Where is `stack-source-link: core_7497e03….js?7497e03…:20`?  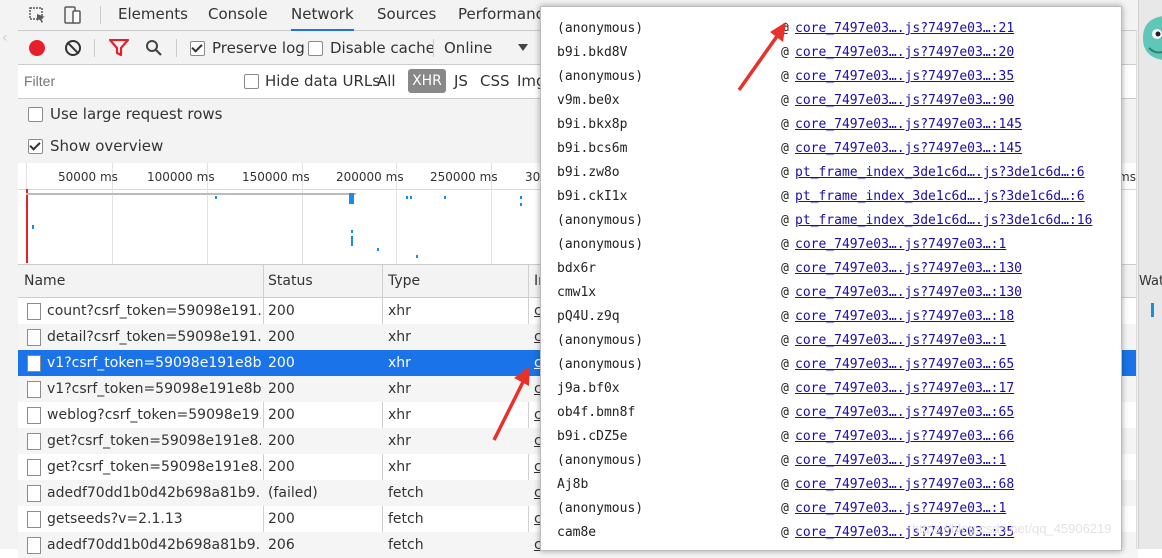
stack-source-link: core_7497e03….js?7497e03…:20 is located at coordinates (904, 53).